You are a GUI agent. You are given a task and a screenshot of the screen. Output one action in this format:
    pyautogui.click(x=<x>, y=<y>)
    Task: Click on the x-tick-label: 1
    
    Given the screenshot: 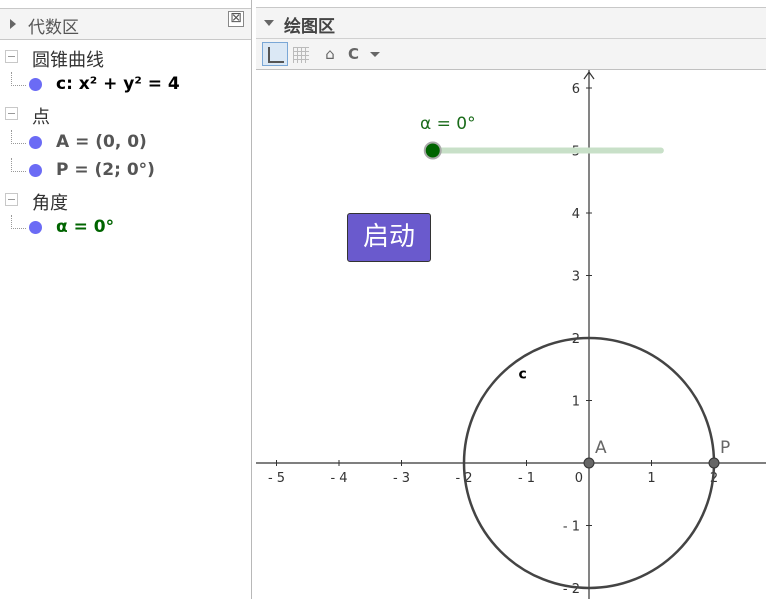 What is the action you would take?
    pyautogui.click(x=651, y=478)
    